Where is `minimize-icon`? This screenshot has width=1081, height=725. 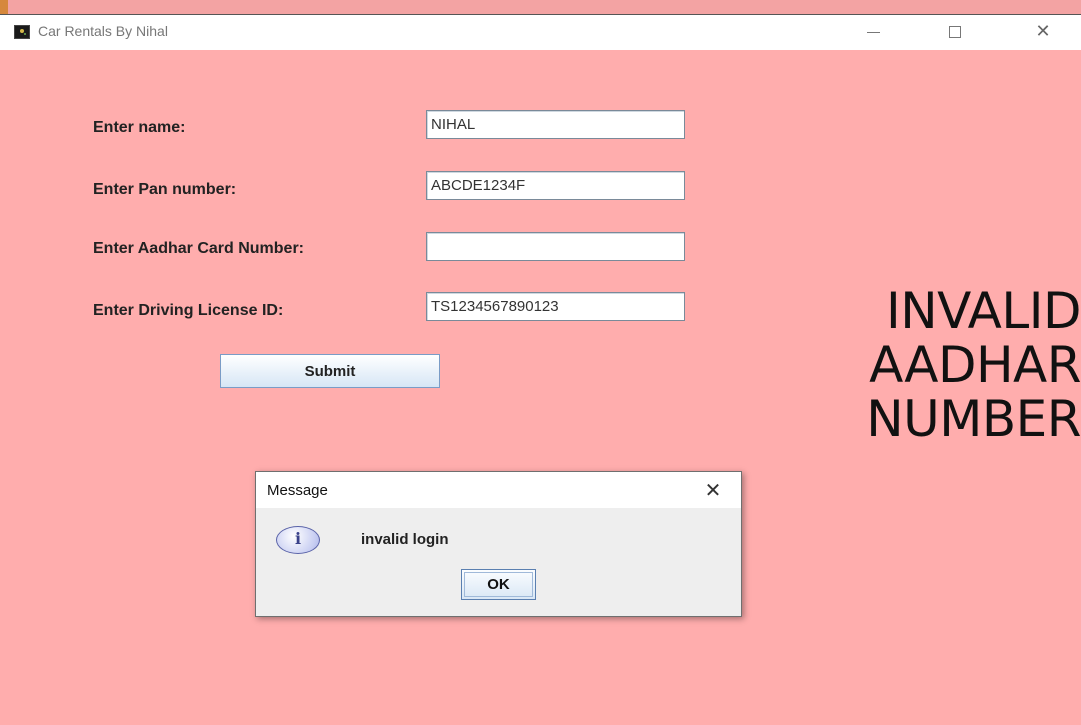
minimize-icon is located at coordinates (873, 32).